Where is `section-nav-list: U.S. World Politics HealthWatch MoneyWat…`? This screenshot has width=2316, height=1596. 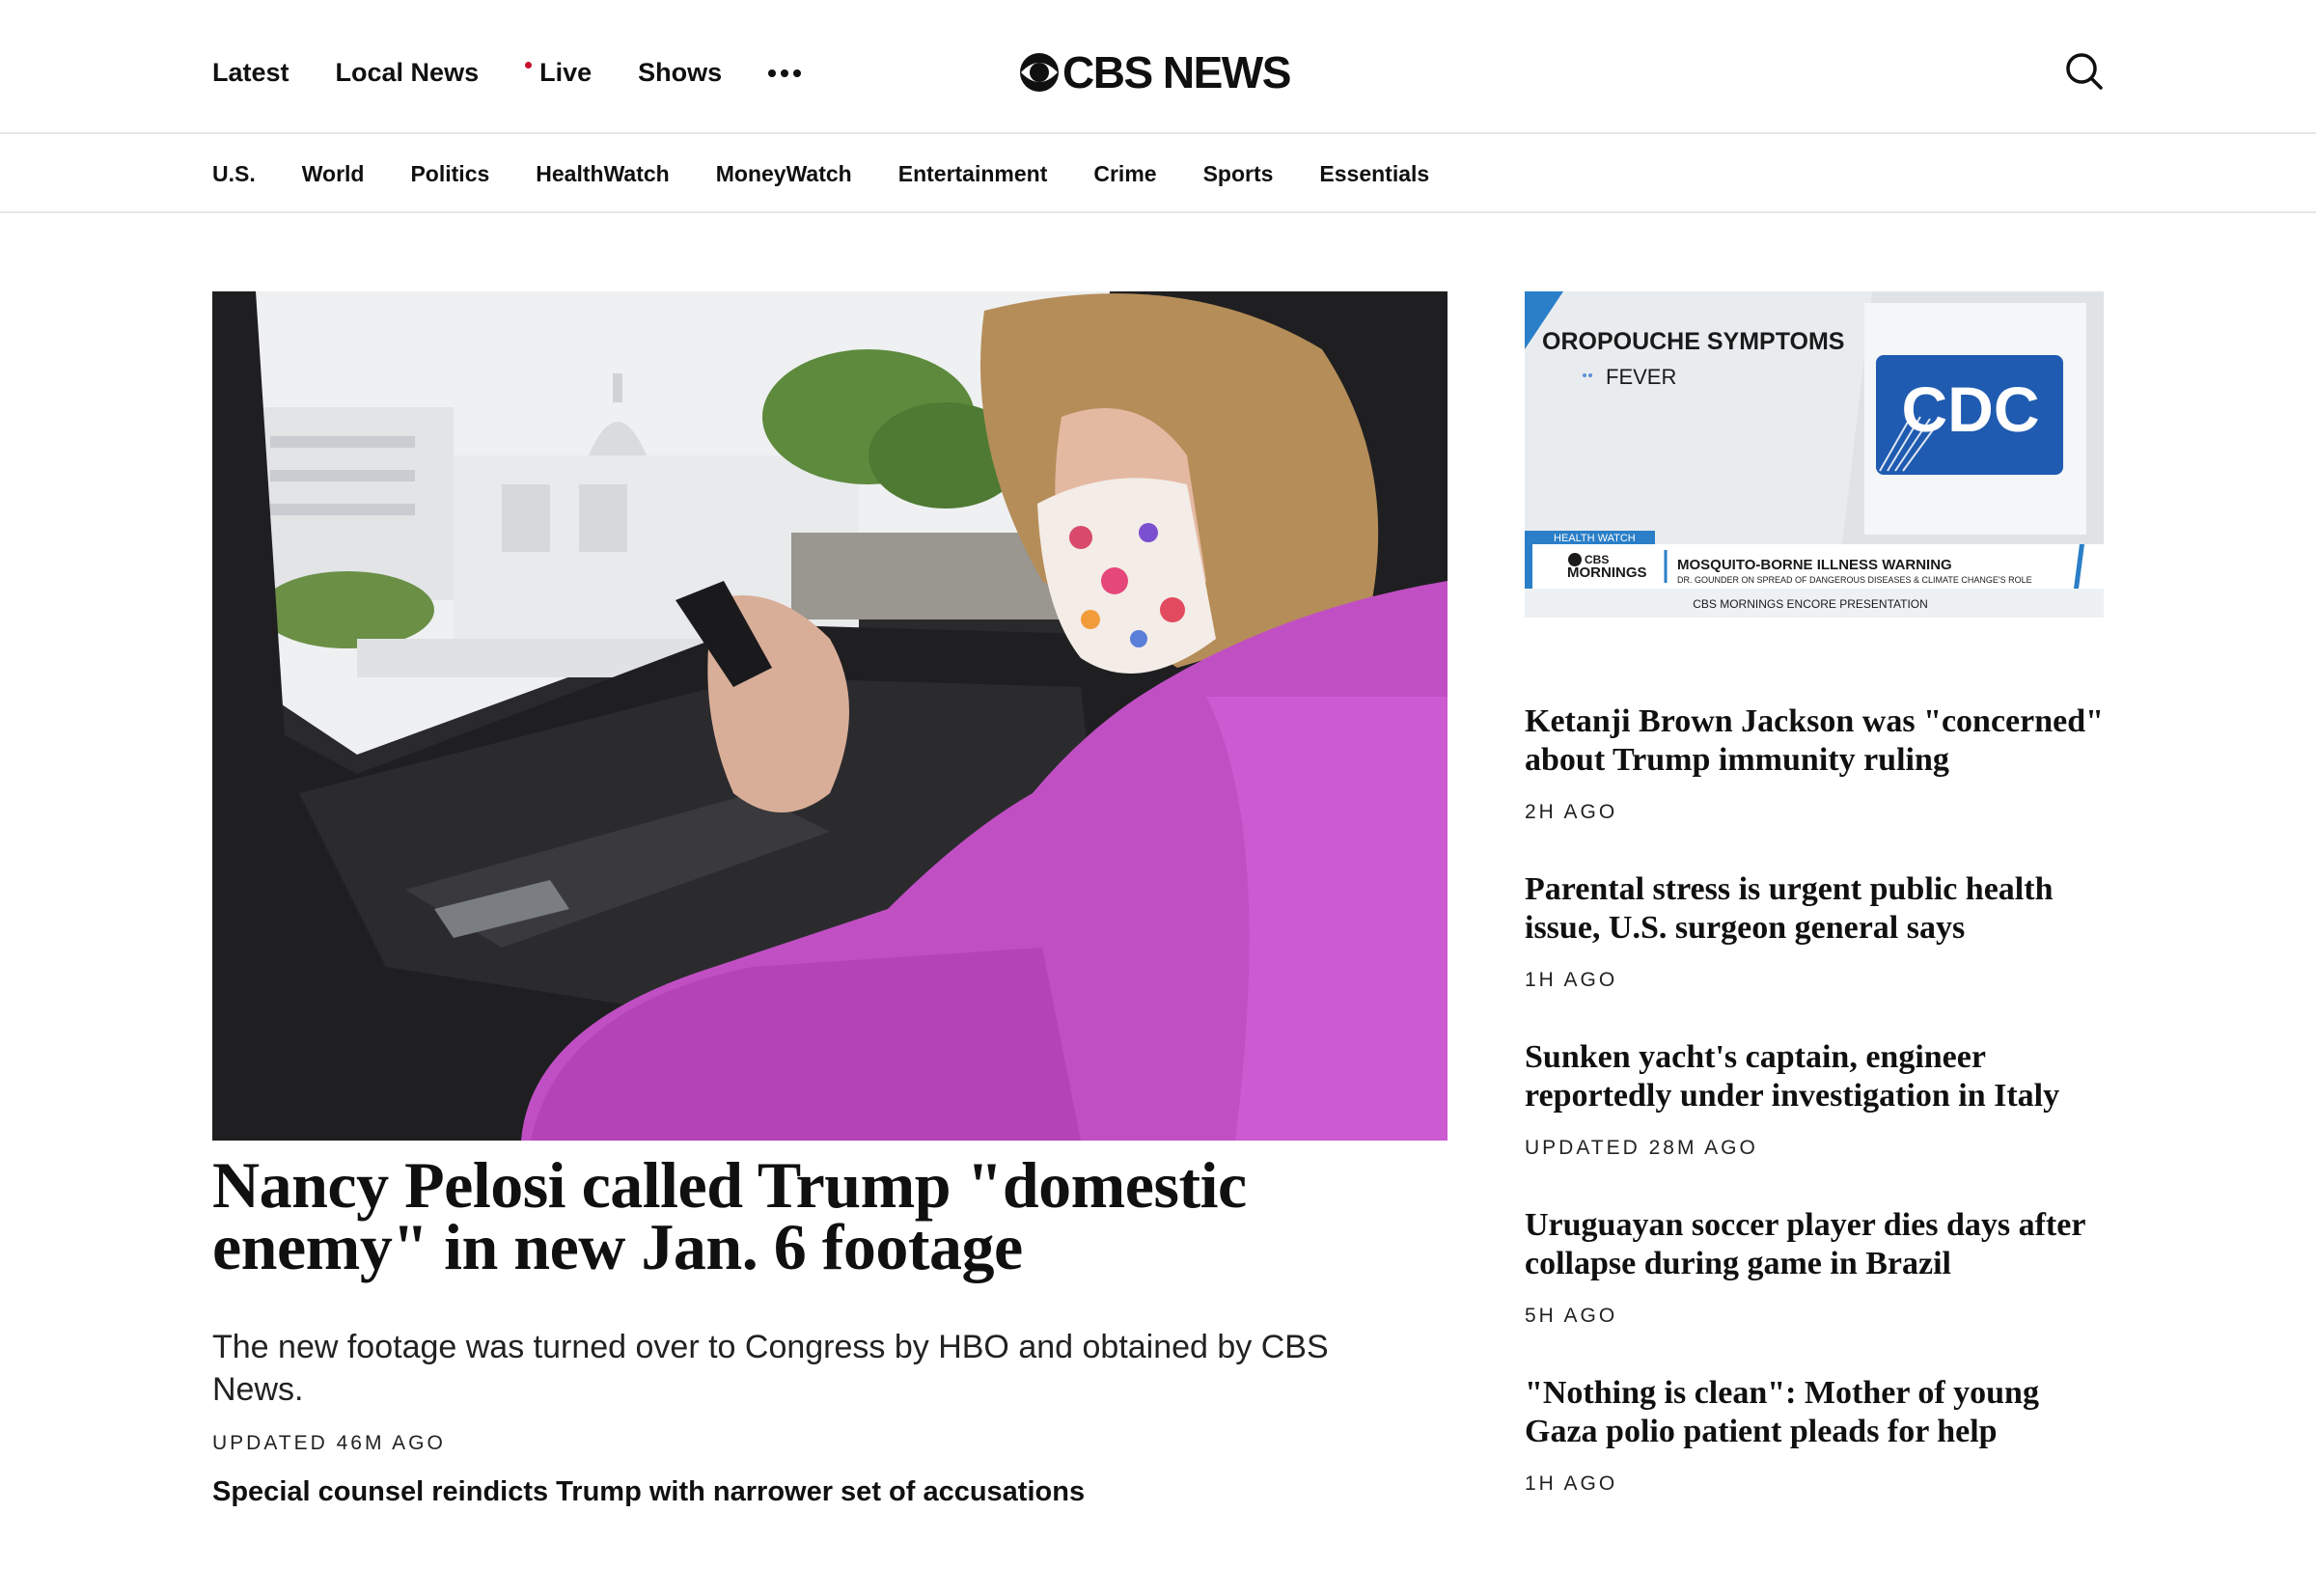 section-nav-list: U.S. World Politics HealthWatch MoneyWat… is located at coordinates (843, 174).